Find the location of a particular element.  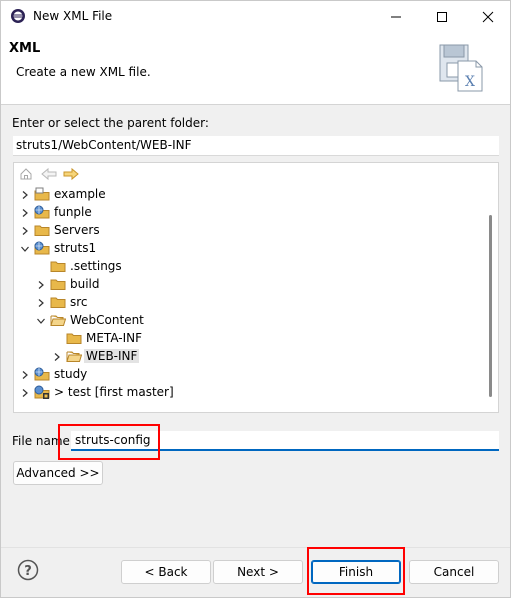

help-glyph: ? is located at coordinates (28, 571).